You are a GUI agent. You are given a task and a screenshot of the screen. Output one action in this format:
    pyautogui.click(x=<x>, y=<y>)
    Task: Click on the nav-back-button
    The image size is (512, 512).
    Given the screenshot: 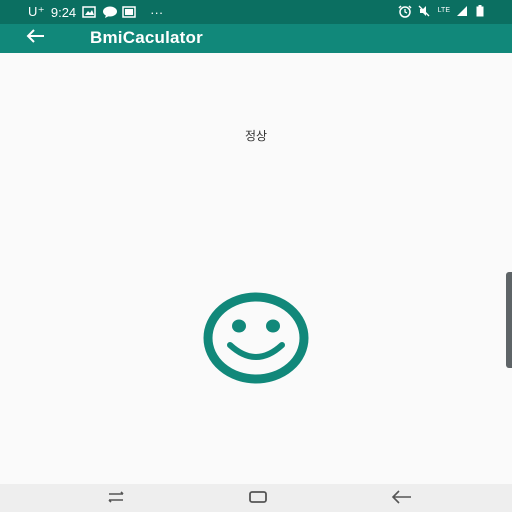 What is the action you would take?
    pyautogui.click(x=401, y=498)
    